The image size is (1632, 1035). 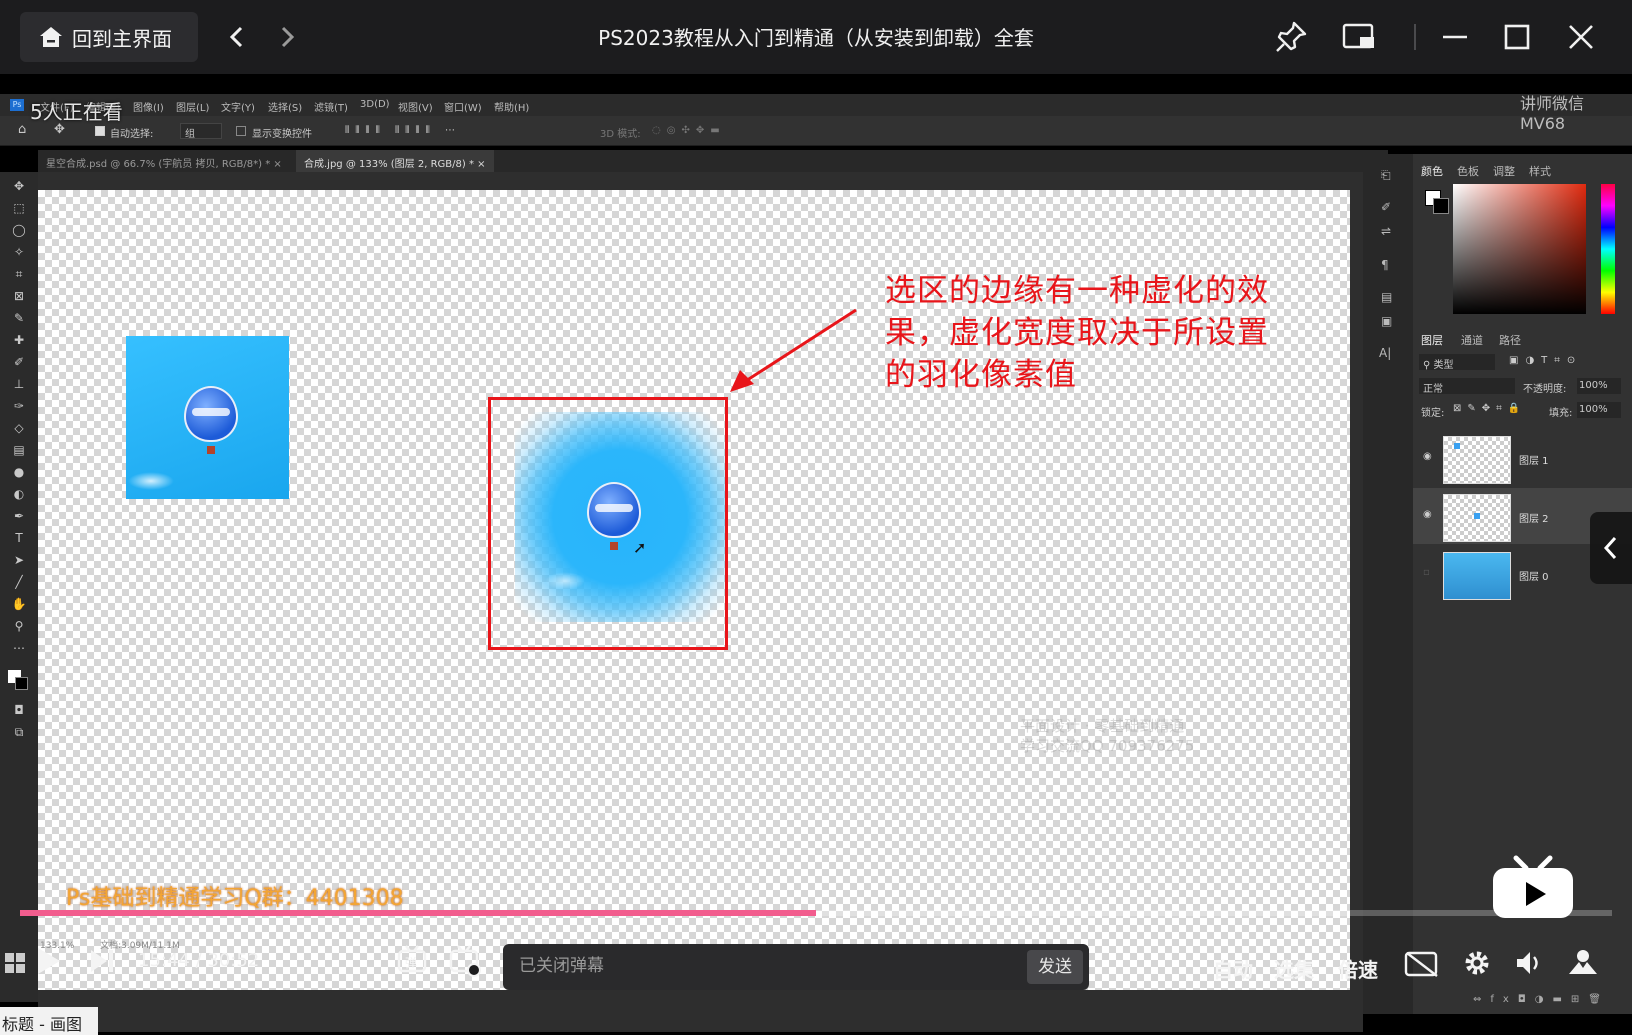 What do you see at coordinates (19, 582) in the screenshot?
I see `line-tool-icon: ╱` at bounding box center [19, 582].